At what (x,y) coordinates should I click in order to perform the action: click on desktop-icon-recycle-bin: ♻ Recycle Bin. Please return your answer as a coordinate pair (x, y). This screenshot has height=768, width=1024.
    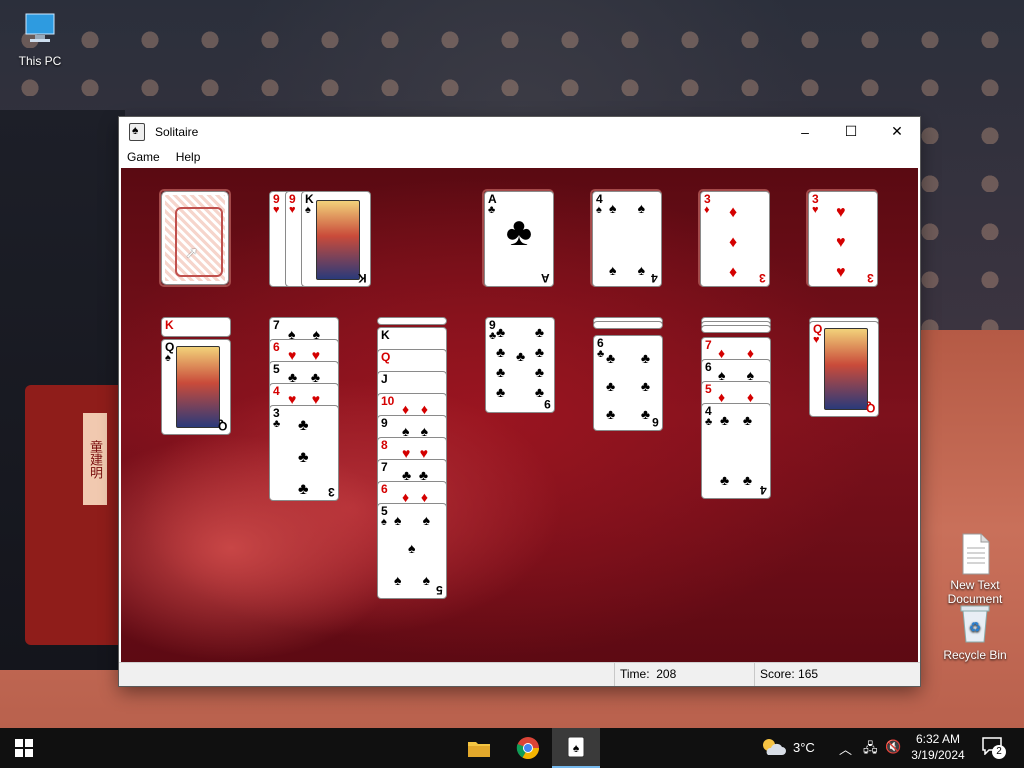
    Looking at the image, I should click on (975, 632).